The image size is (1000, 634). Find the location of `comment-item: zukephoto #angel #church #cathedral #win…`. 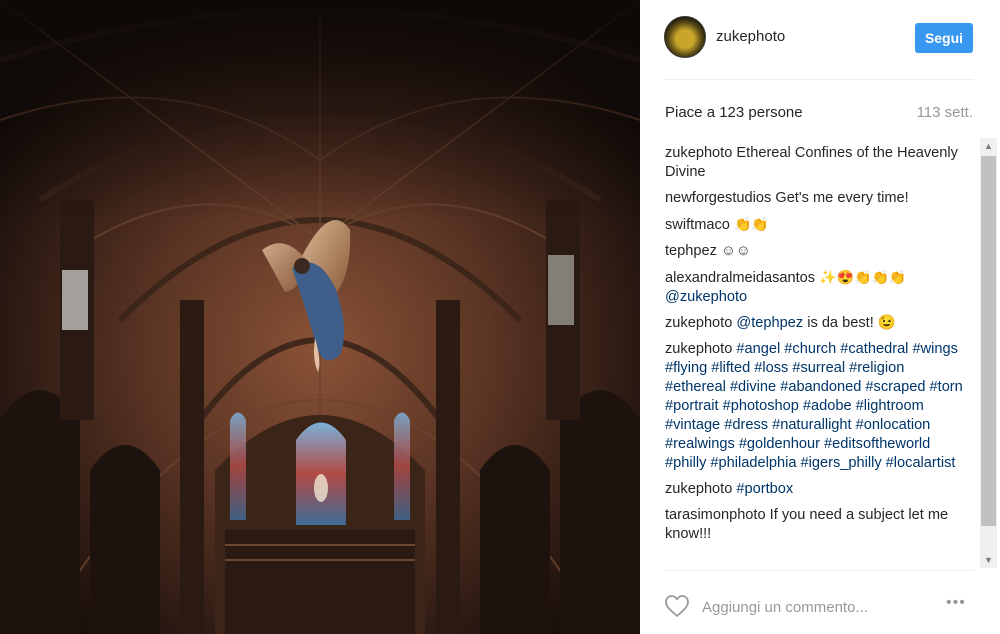

comment-item: zukephoto #angel #church #cathedral #win… is located at coordinates (815, 406).